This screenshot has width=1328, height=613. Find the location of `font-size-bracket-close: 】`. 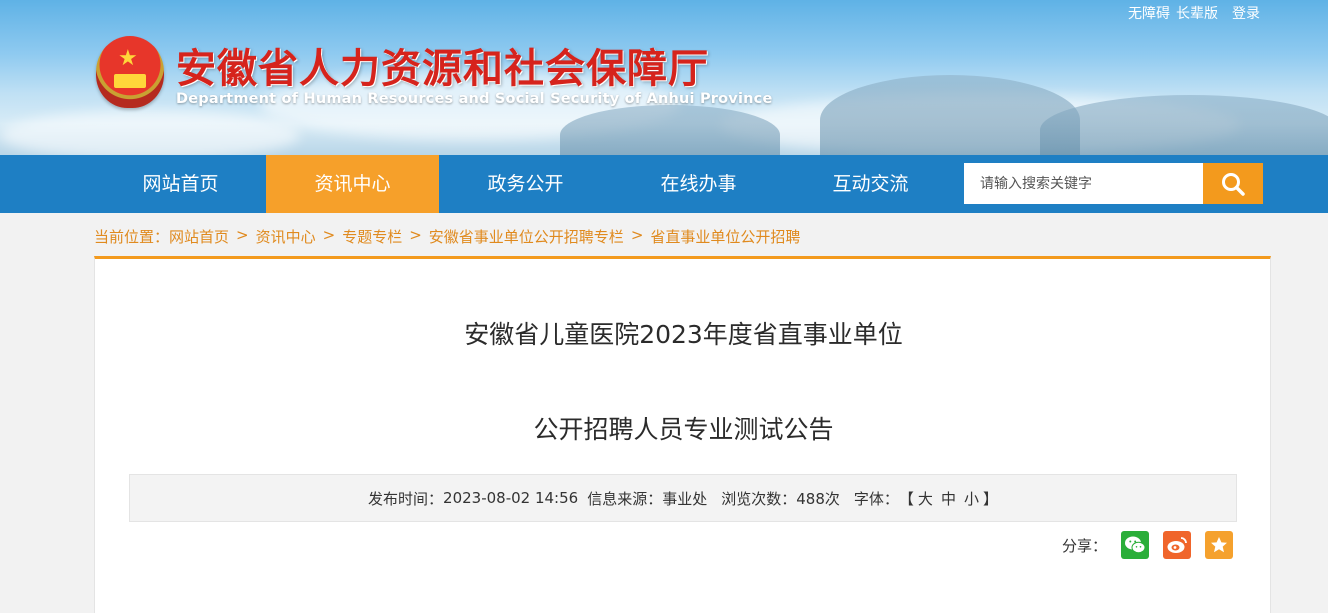

font-size-bracket-close: 】 is located at coordinates (990, 498).